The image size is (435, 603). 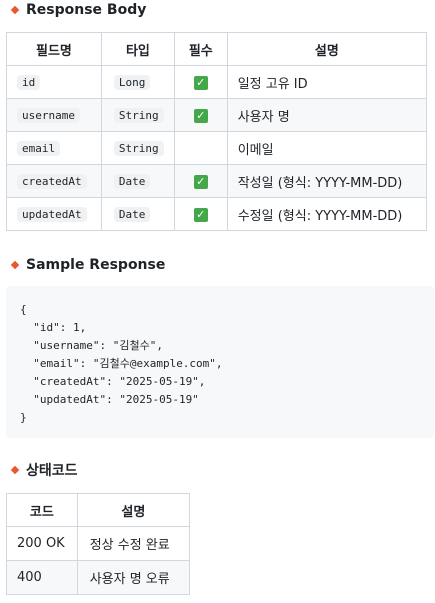 I want to click on table-row: username String ✓ 사용자 명, so click(x=217, y=115).